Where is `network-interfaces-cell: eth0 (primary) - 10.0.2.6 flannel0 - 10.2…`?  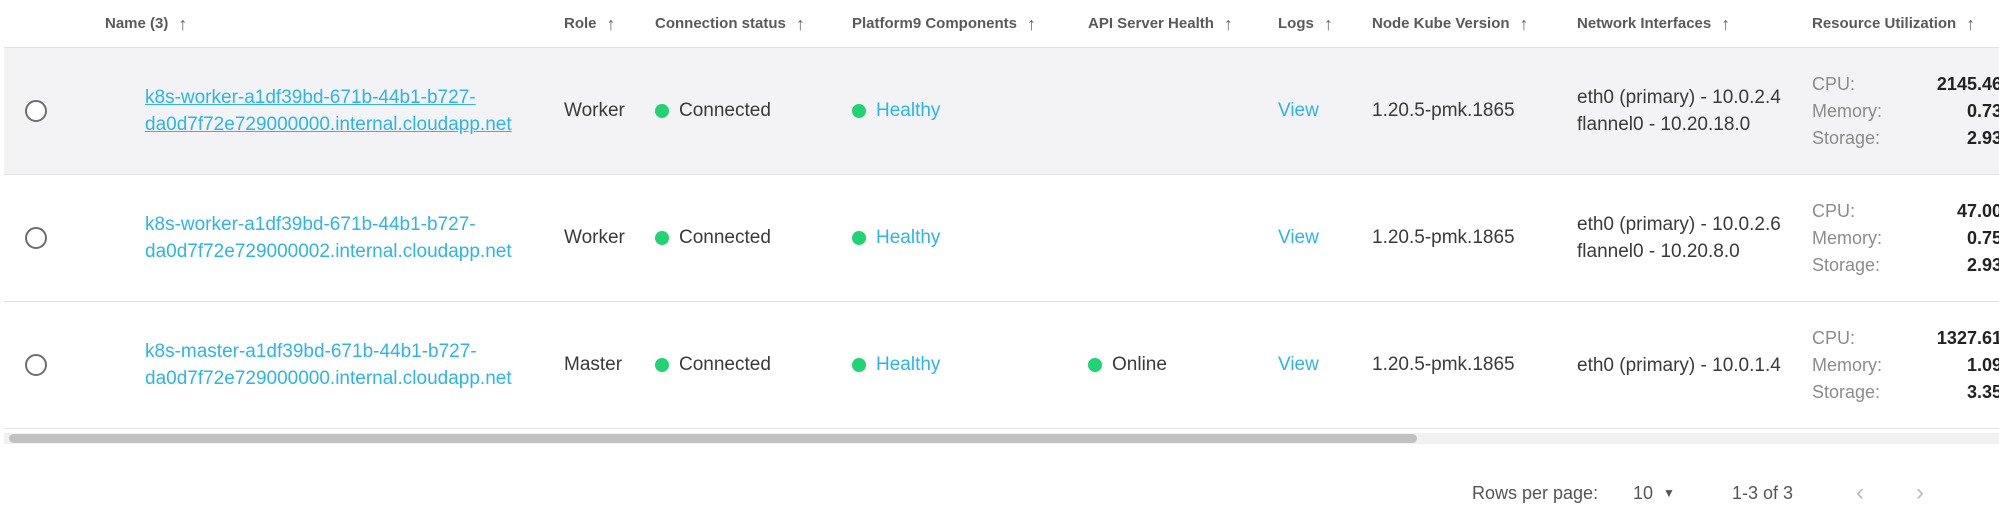
network-interfaces-cell: eth0 (primary) - 10.0.2.6 flannel0 - 10.2… is located at coordinates (1679, 238).